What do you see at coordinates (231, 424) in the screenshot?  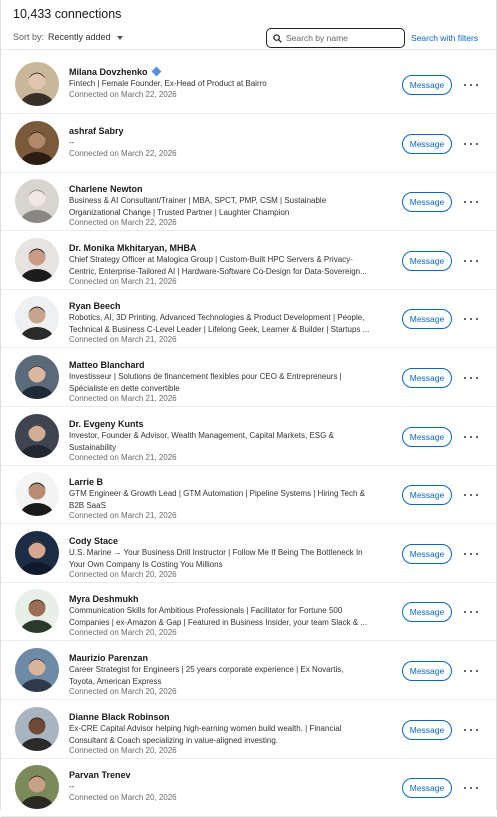 I see `connection-name-line: Dr. Evgeny Kunts` at bounding box center [231, 424].